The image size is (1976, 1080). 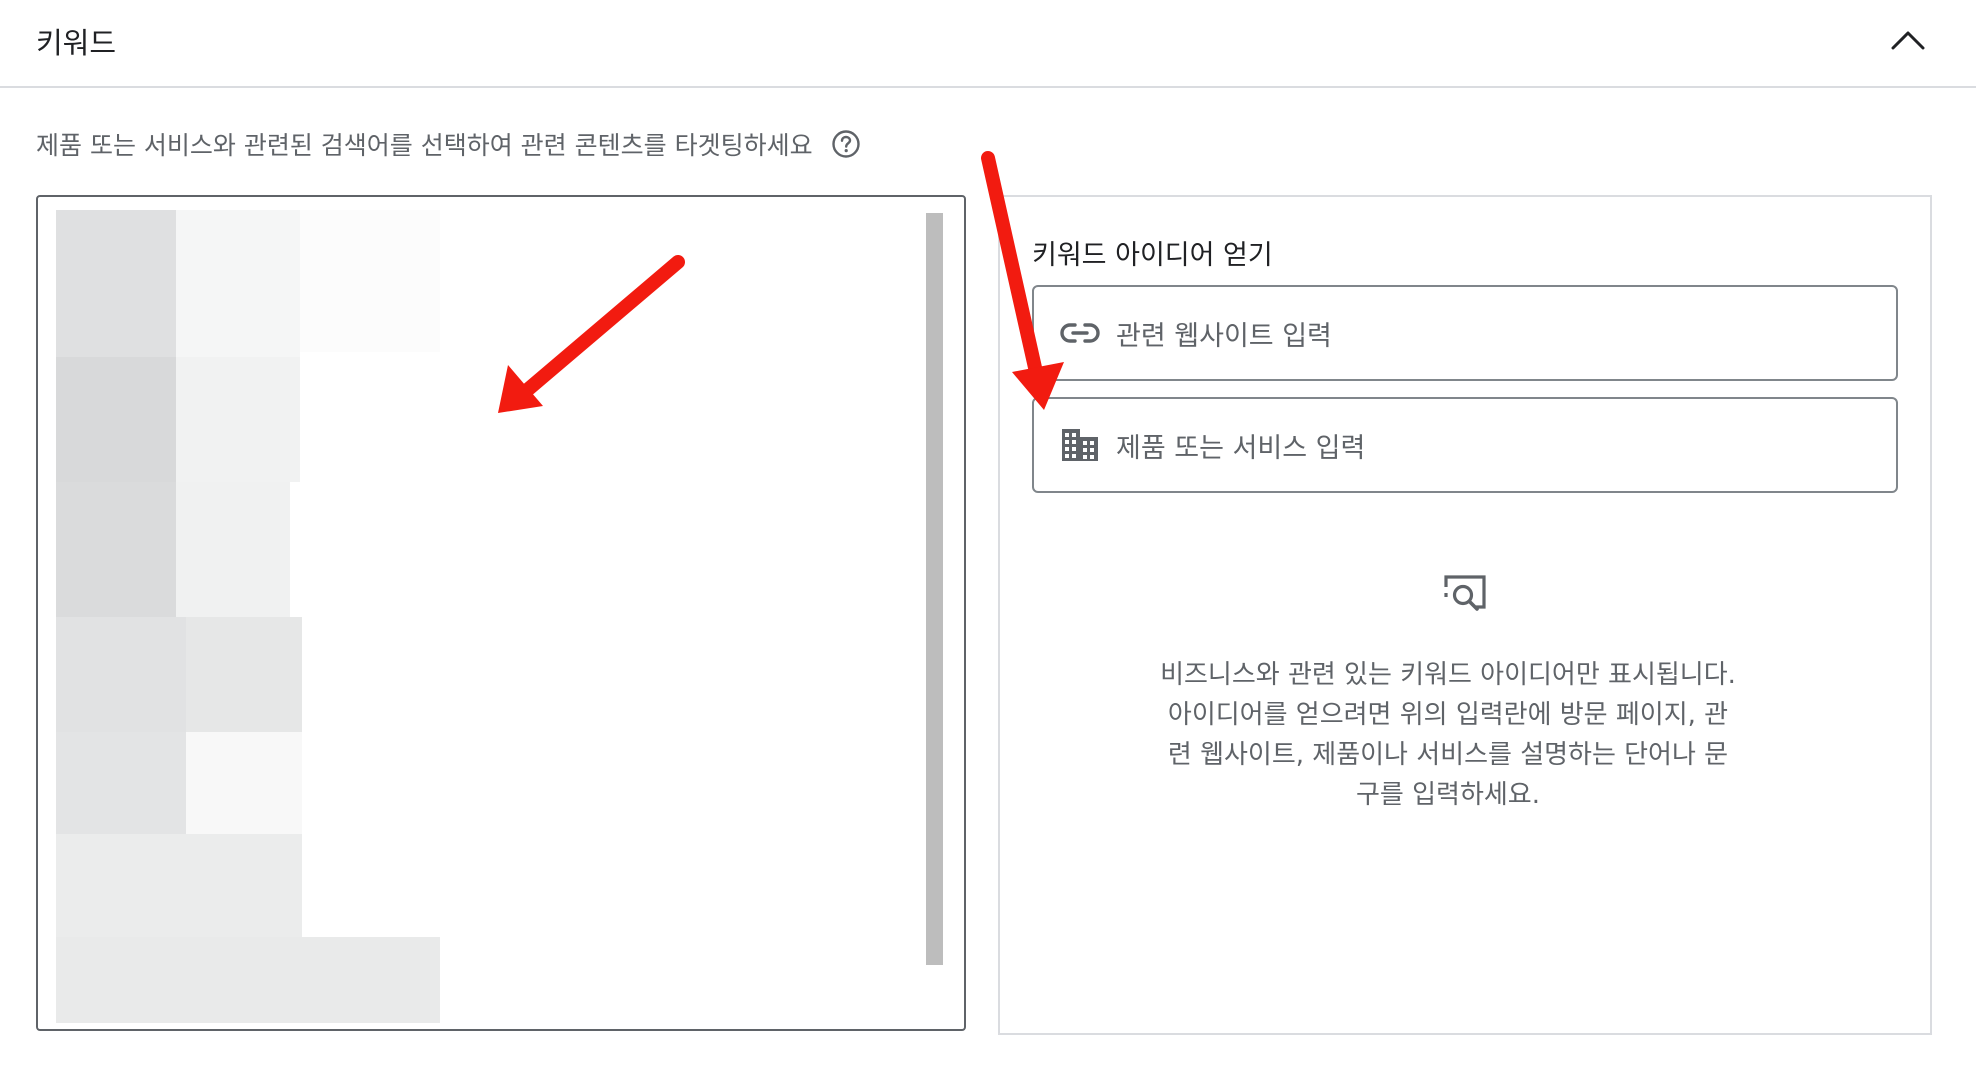 What do you see at coordinates (1080, 333) in the screenshot?
I see `link-icon` at bounding box center [1080, 333].